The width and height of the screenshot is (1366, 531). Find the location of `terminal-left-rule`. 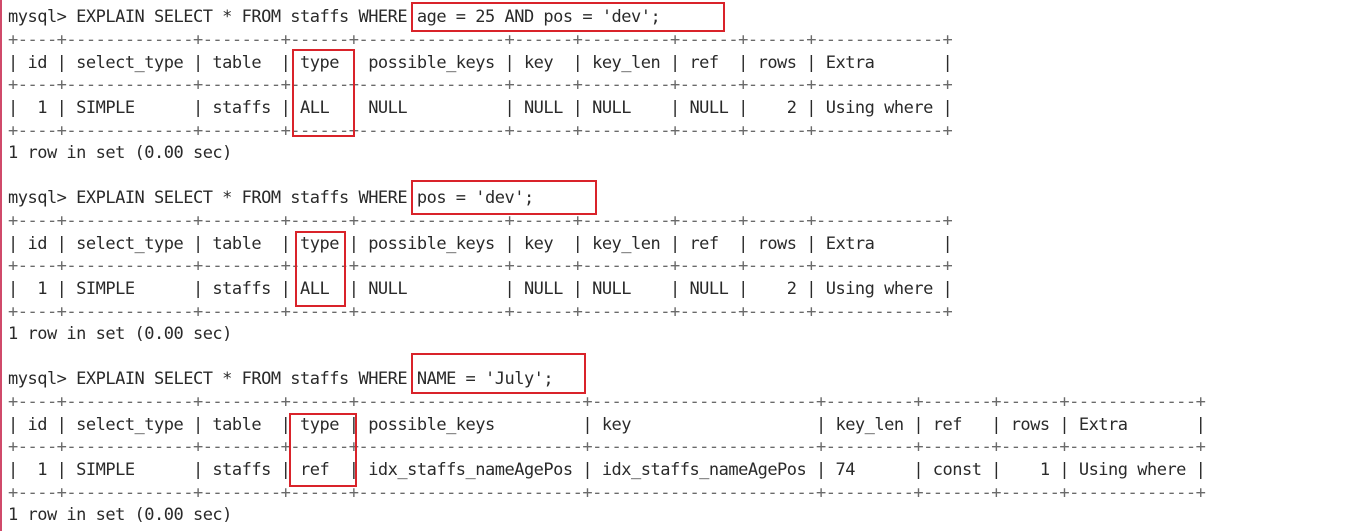

terminal-left-rule is located at coordinates (1, 265).